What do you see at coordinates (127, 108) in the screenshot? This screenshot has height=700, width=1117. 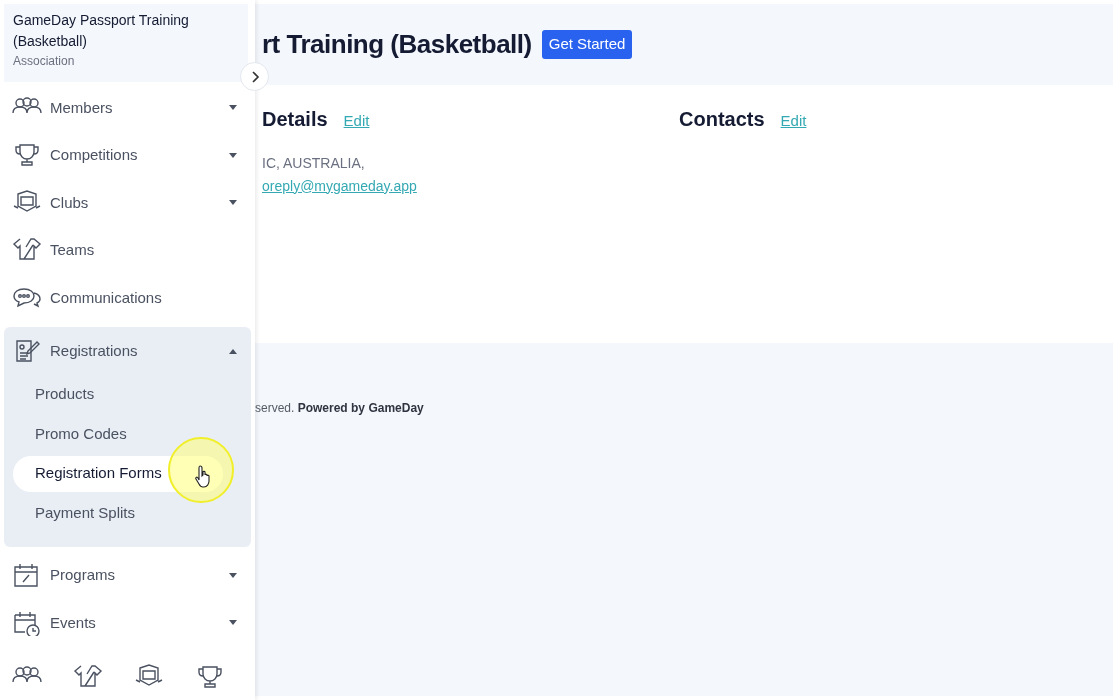 I see `sidebar-item: Members` at bounding box center [127, 108].